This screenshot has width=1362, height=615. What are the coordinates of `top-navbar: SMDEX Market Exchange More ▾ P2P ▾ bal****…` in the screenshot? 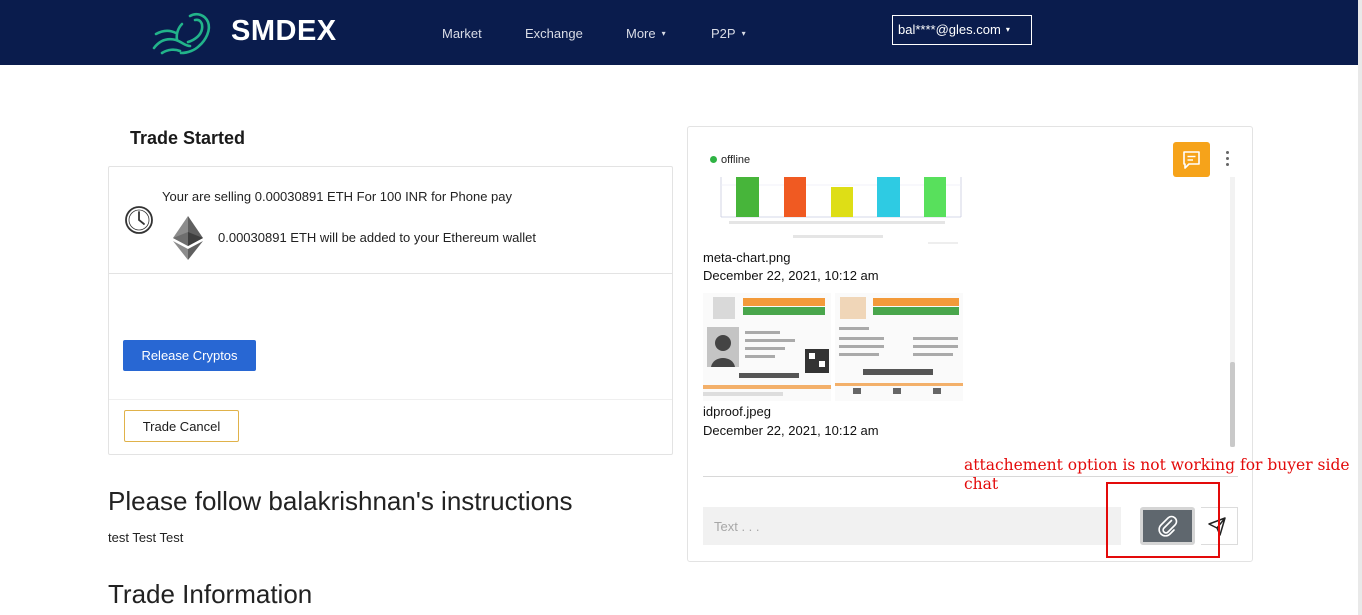 It's located at (681, 32).